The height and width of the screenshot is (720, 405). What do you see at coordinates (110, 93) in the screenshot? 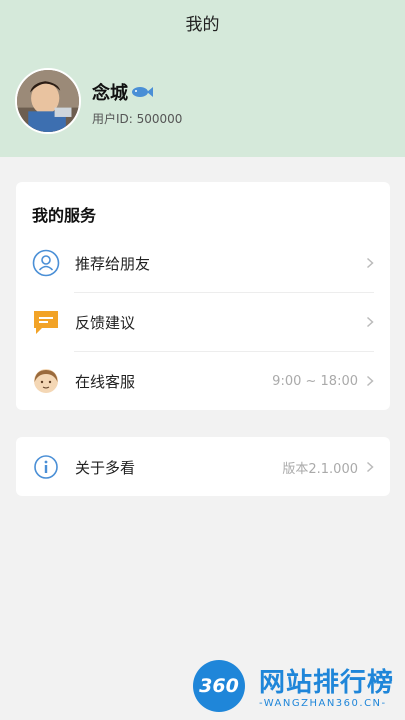
I see `username-text: 念城` at bounding box center [110, 93].